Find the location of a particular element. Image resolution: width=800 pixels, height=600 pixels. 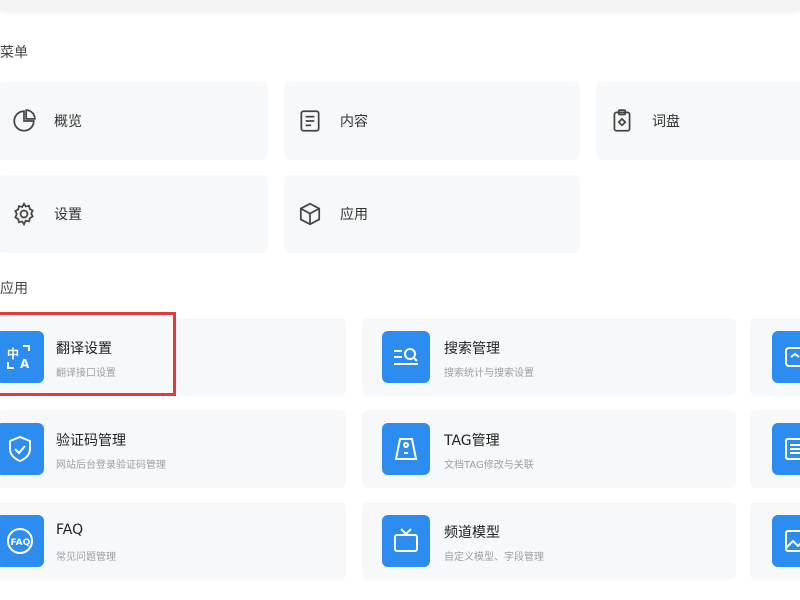

apps-section-title: 应用 is located at coordinates (14, 289).